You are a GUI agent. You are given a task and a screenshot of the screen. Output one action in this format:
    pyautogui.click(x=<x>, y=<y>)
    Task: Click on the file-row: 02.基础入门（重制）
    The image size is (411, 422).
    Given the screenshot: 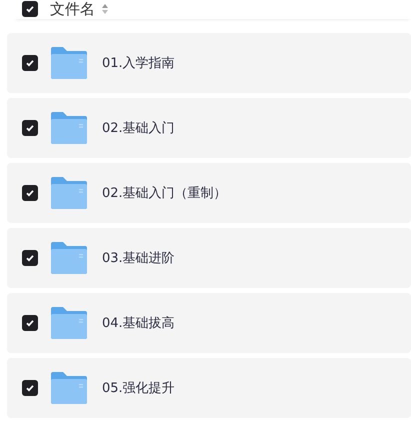 What is the action you would take?
    pyautogui.click(x=209, y=193)
    